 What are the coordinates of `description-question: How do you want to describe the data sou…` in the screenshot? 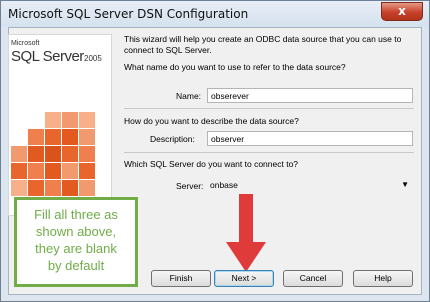 It's located at (211, 121).